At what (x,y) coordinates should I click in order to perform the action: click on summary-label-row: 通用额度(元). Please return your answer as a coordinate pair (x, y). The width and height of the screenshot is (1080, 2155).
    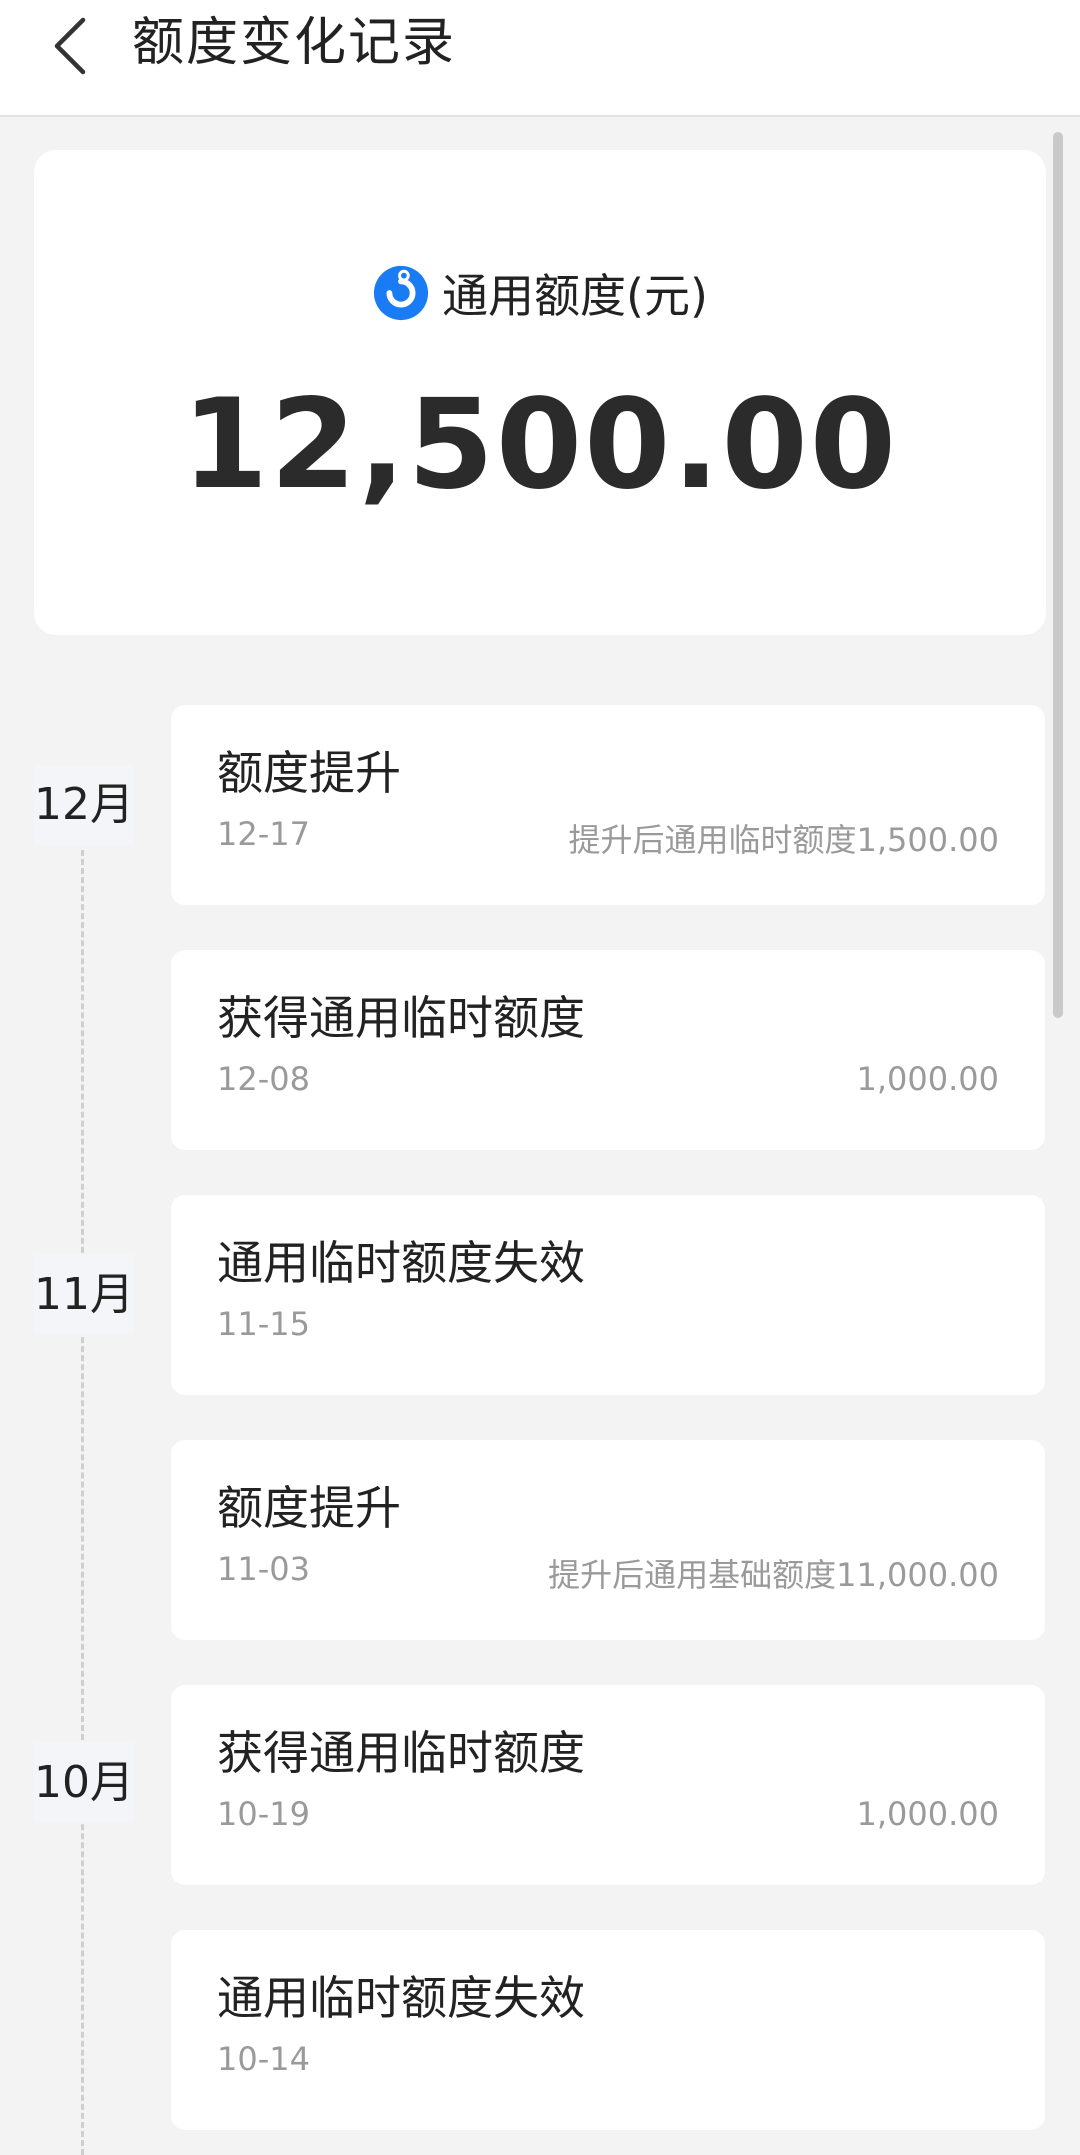
    Looking at the image, I should click on (540, 293).